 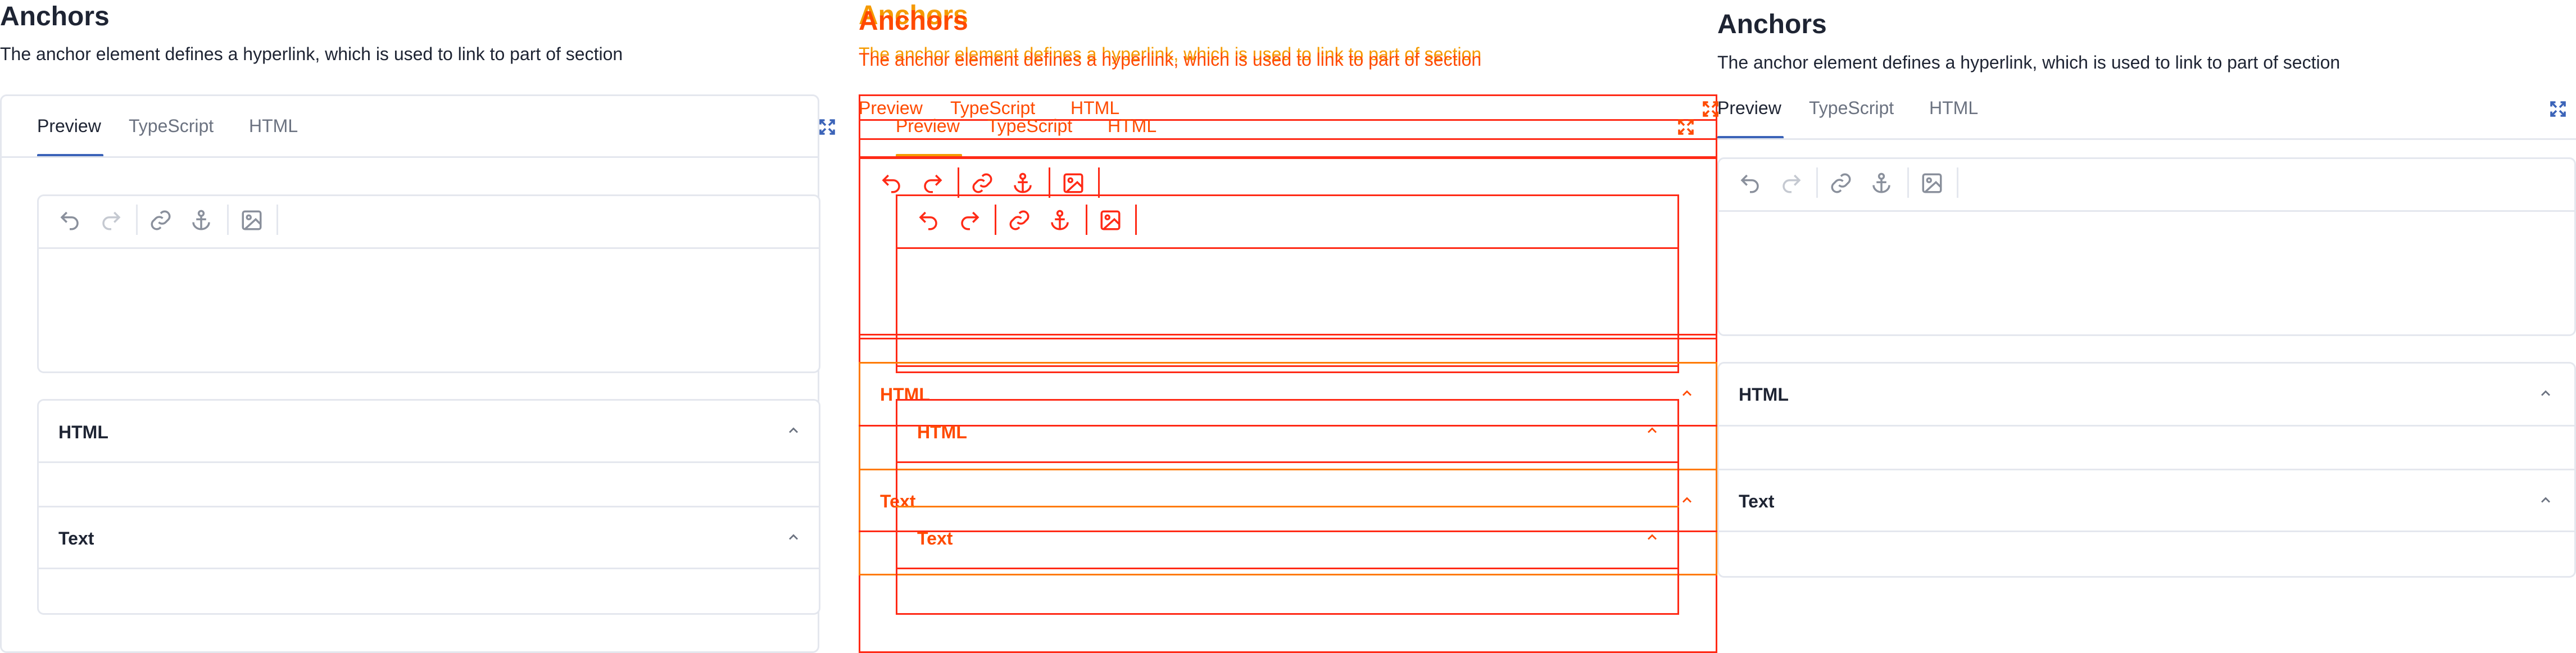 I want to click on editor-outline, so click(x=1288, y=334).